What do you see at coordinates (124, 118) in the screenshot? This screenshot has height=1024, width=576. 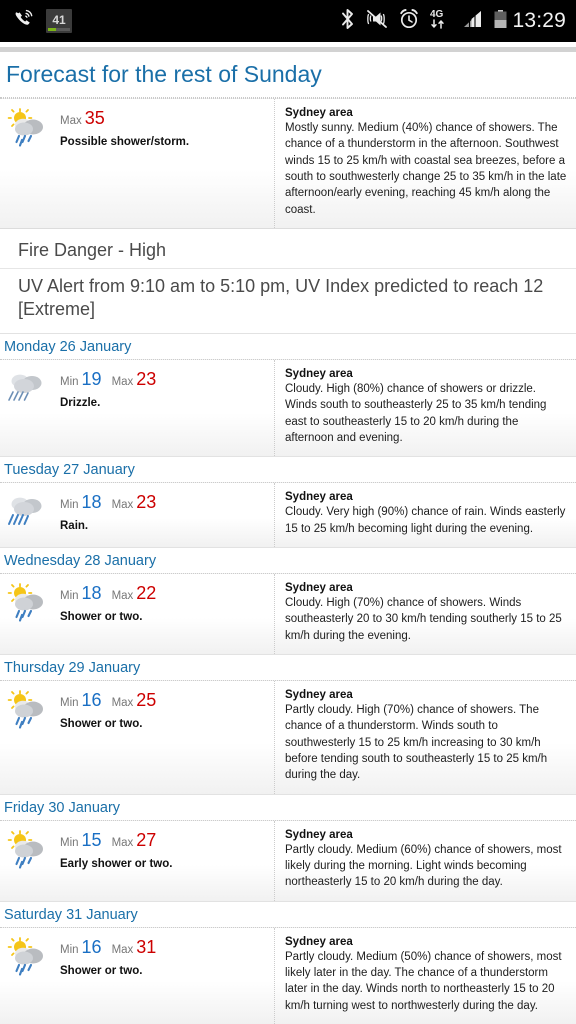 I see `today-temperatures: Max 35` at bounding box center [124, 118].